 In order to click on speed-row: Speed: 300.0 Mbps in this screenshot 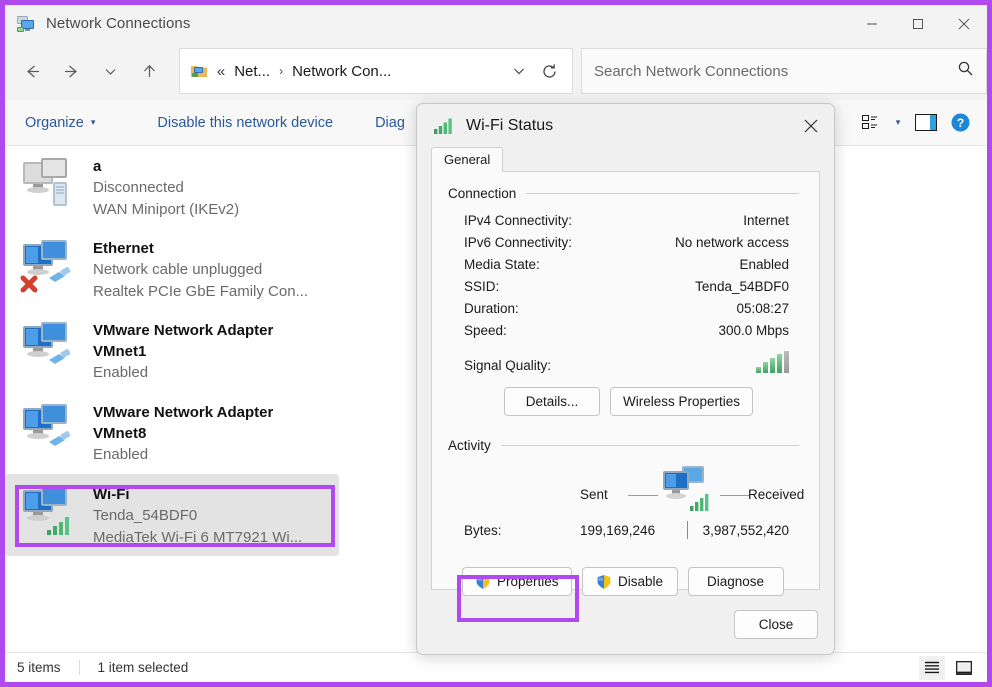, I will do `click(625, 330)`.